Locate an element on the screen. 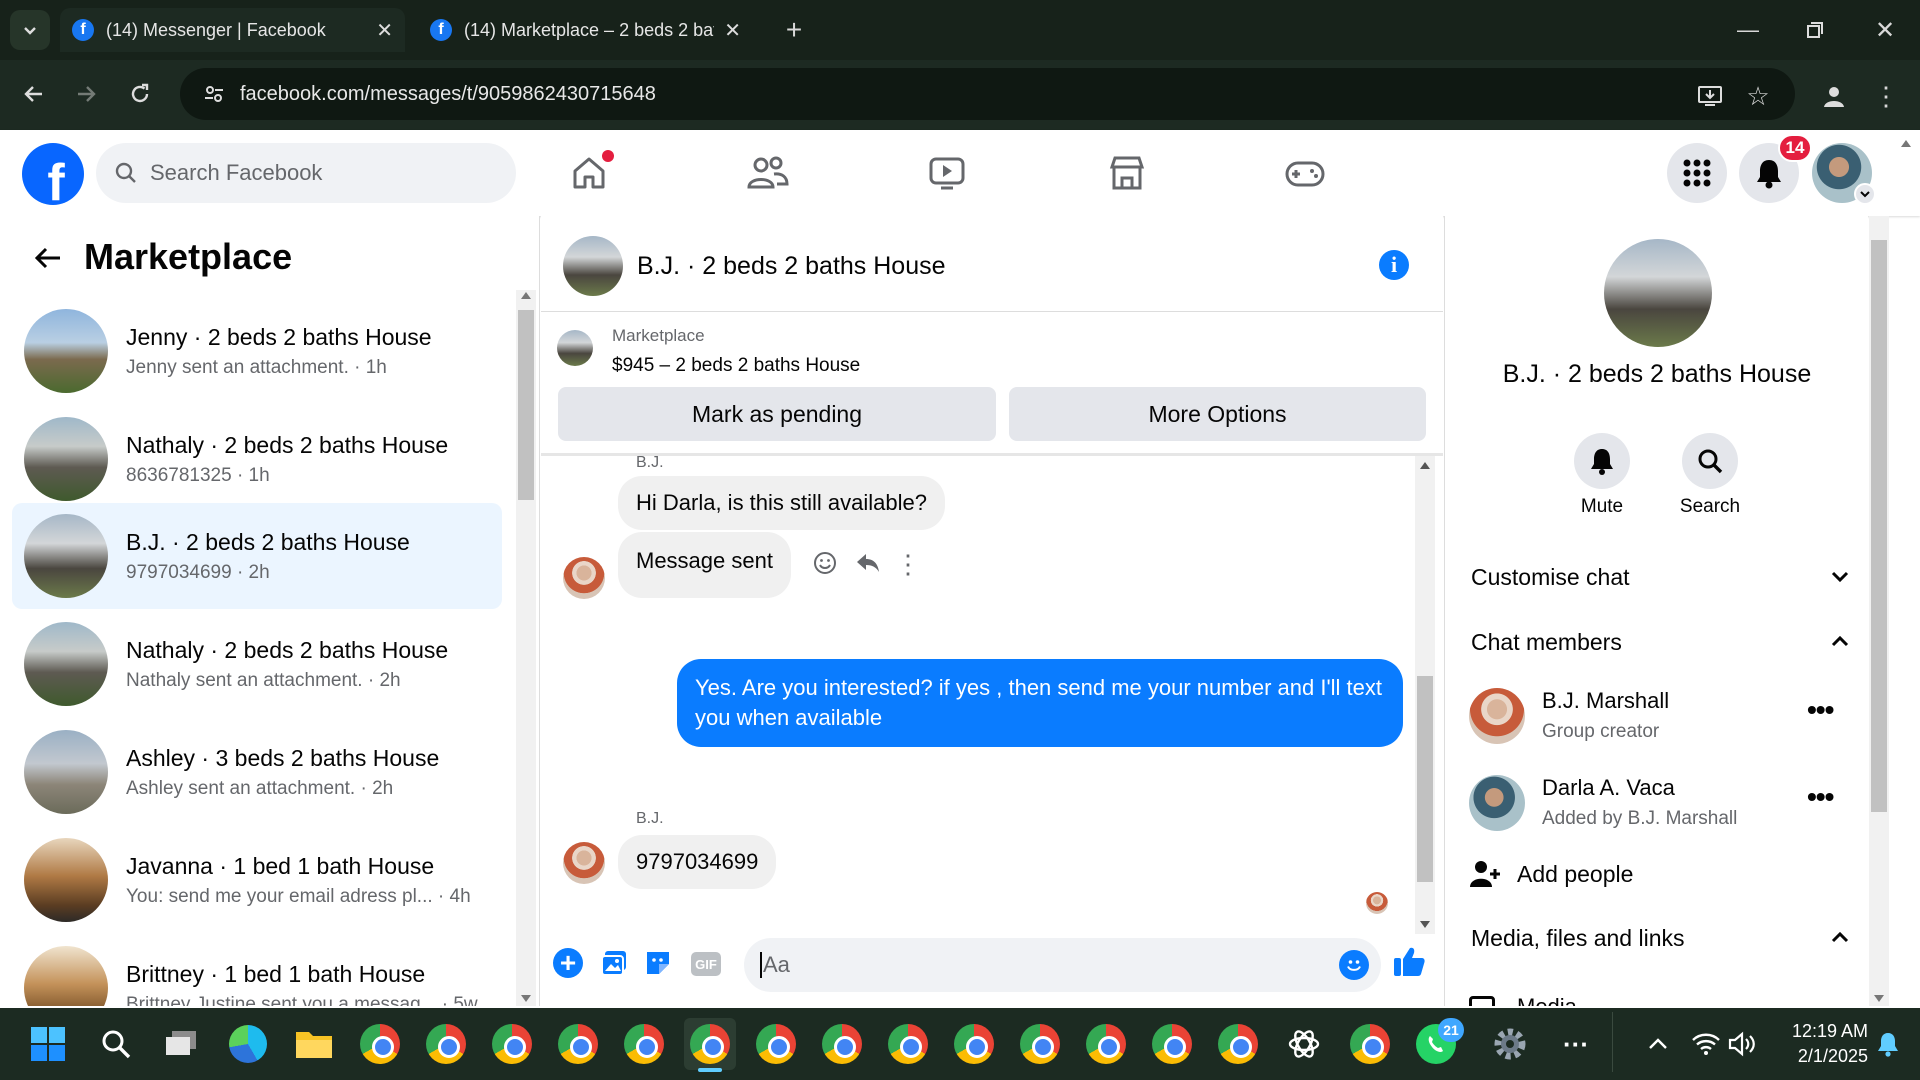  gif-button: GIF is located at coordinates (706, 964).